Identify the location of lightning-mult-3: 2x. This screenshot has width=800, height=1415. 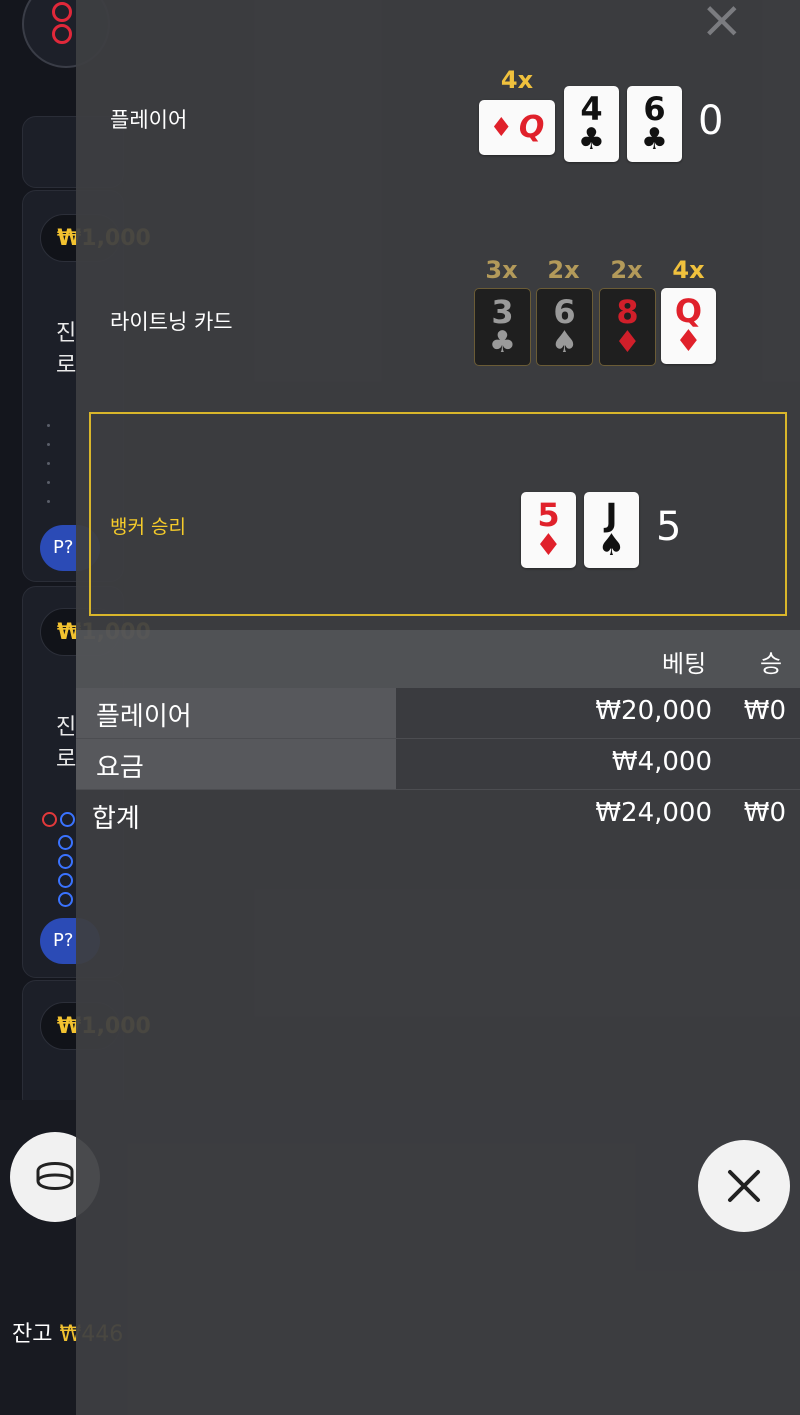
(626, 270).